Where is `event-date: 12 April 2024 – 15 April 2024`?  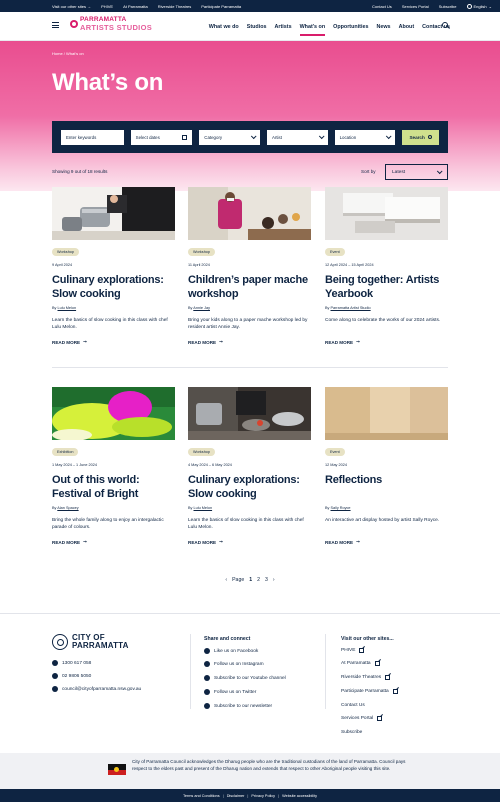
event-date: 12 April 2024 – 15 April 2024 is located at coordinates (349, 265).